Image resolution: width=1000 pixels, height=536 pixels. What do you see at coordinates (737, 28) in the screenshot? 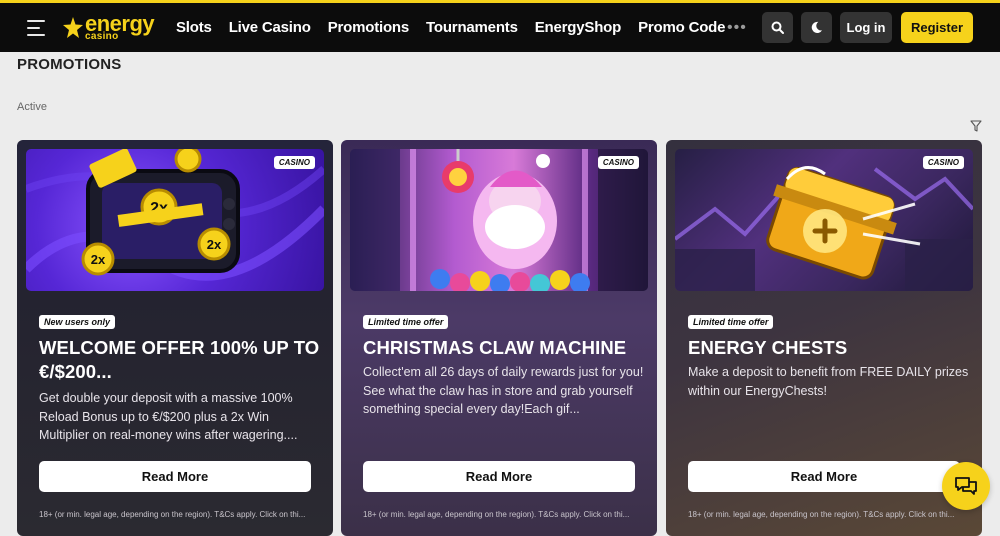
I see `more-menu-icon: •••` at bounding box center [737, 28].